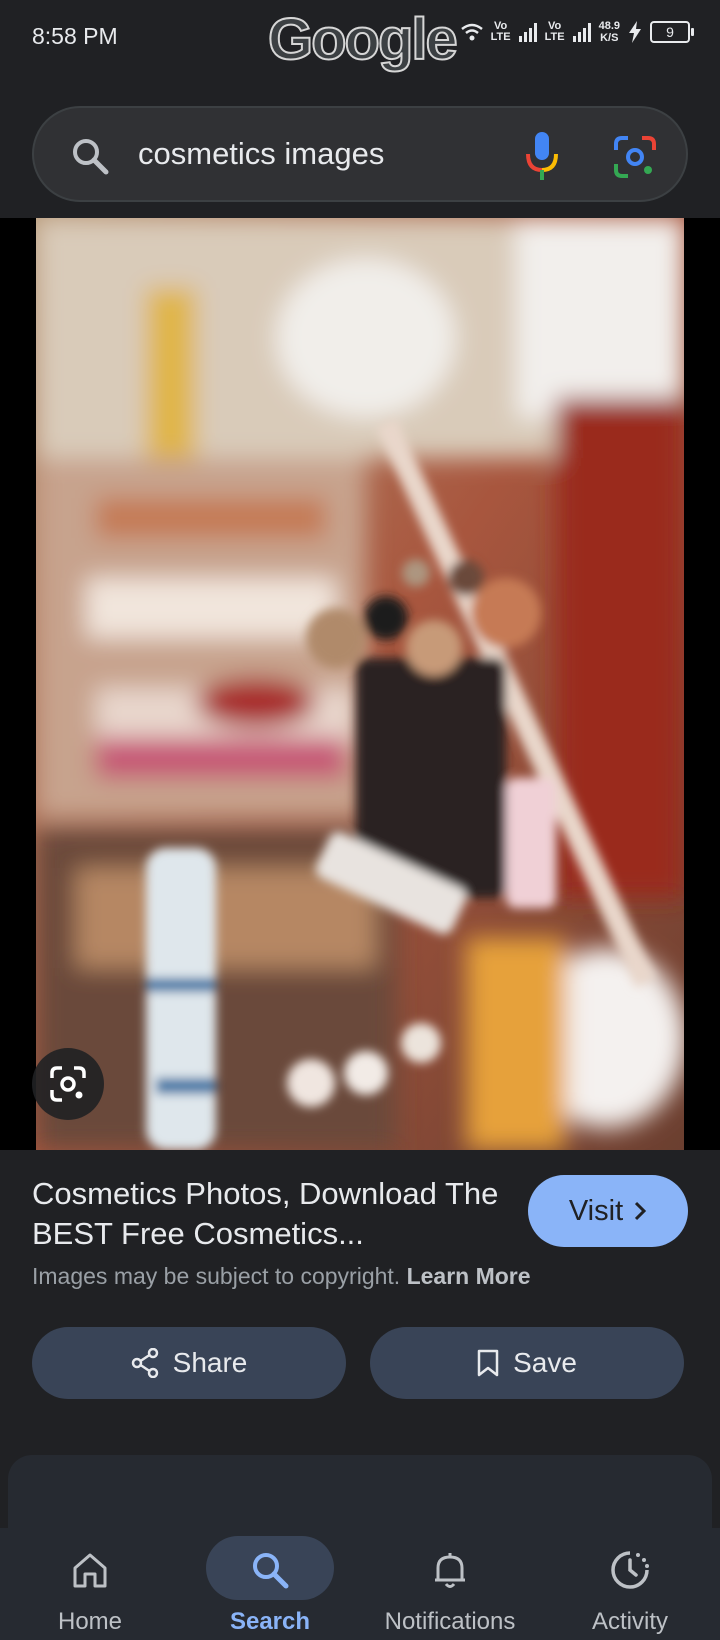 Image resolution: width=720 pixels, height=1640 pixels. I want to click on mic-icon, so click(542, 156).